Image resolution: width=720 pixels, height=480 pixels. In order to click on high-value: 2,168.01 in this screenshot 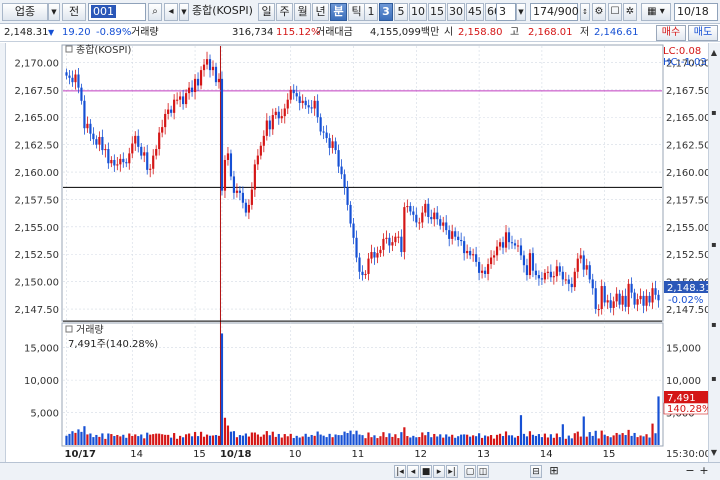, I will do `click(550, 32)`.